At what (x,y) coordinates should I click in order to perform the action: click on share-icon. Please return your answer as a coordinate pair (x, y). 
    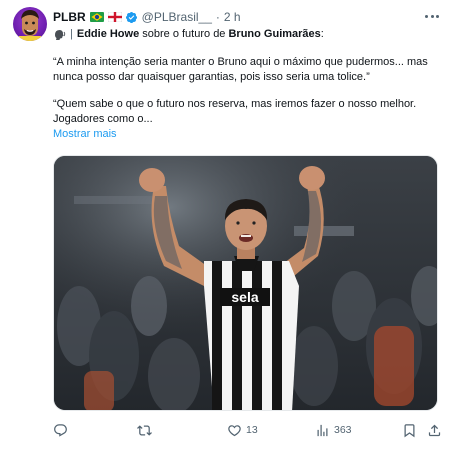
    Looking at the image, I should click on (434, 430).